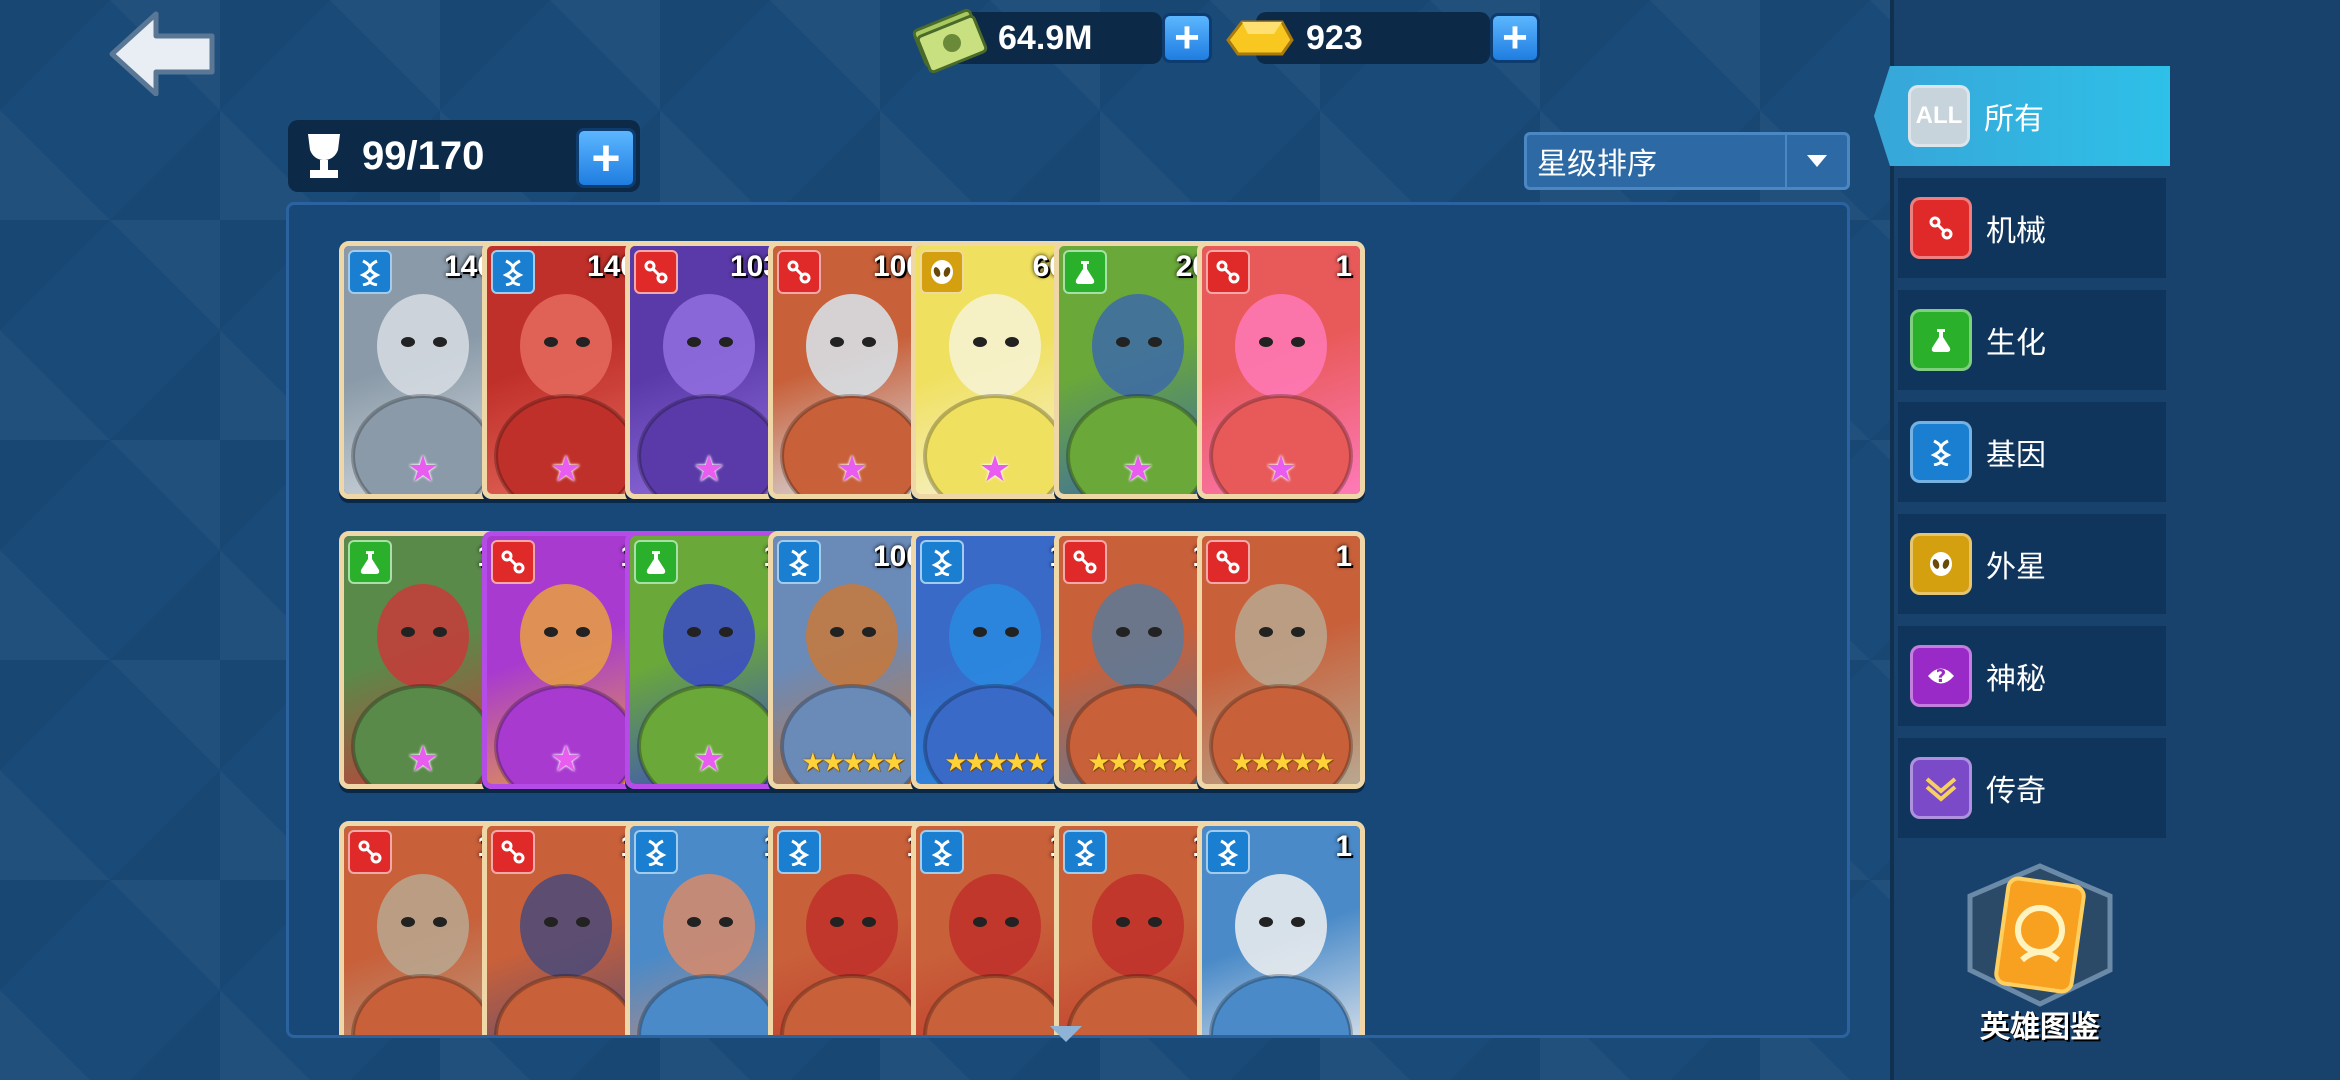  I want to click on hero-card: 1, so click(1281, 928).